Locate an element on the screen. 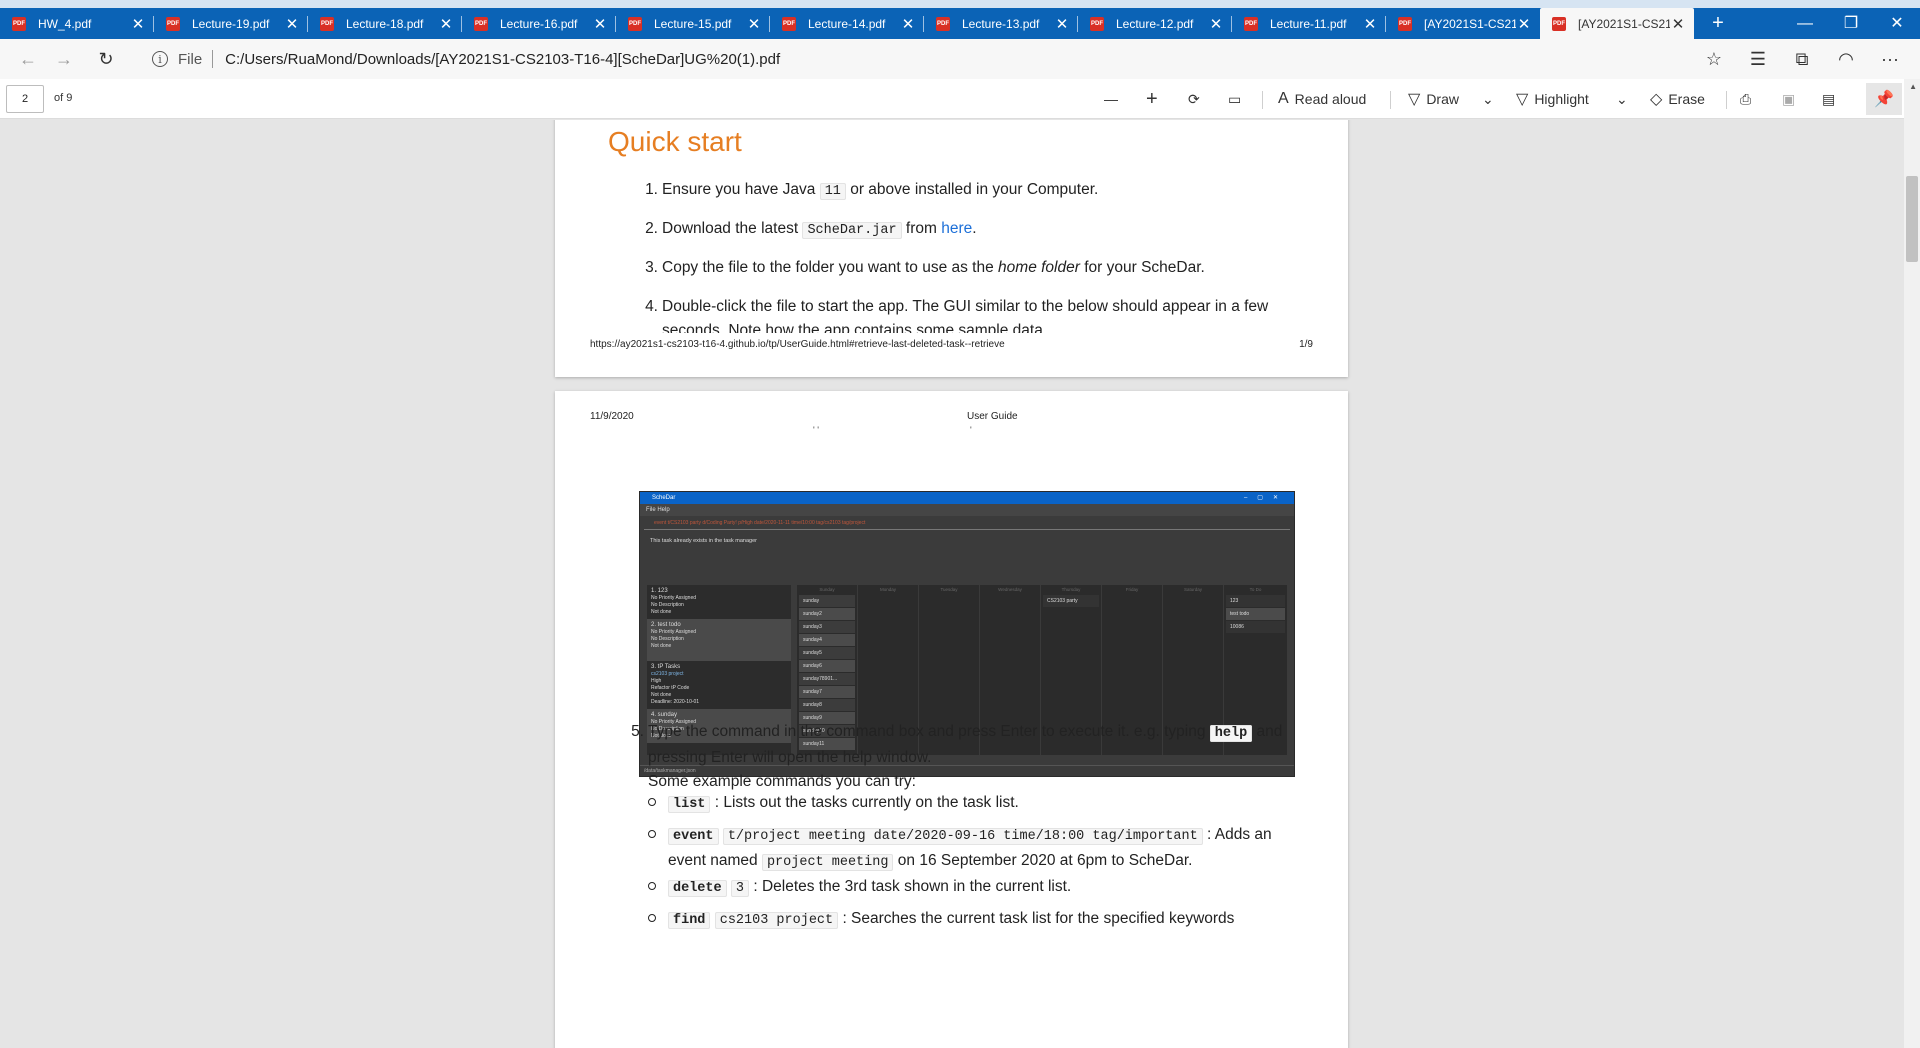 The height and width of the screenshot is (1048, 1920). save-icon: ▣ is located at coordinates (1788, 99).